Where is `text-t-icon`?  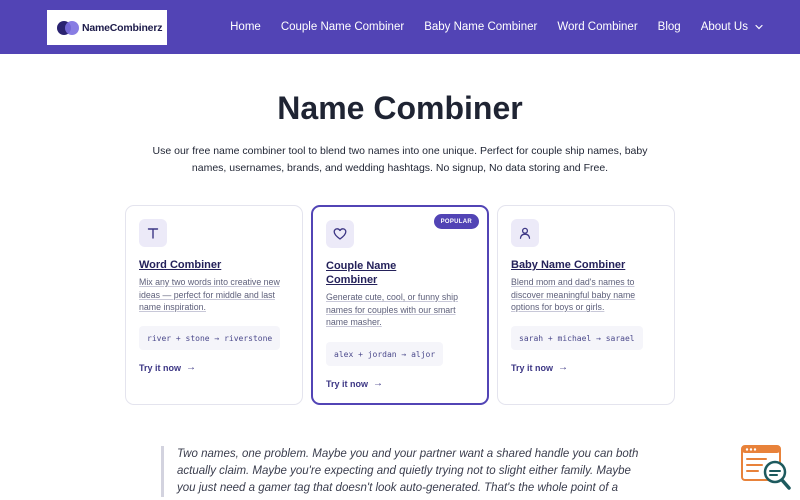 text-t-icon is located at coordinates (153, 233).